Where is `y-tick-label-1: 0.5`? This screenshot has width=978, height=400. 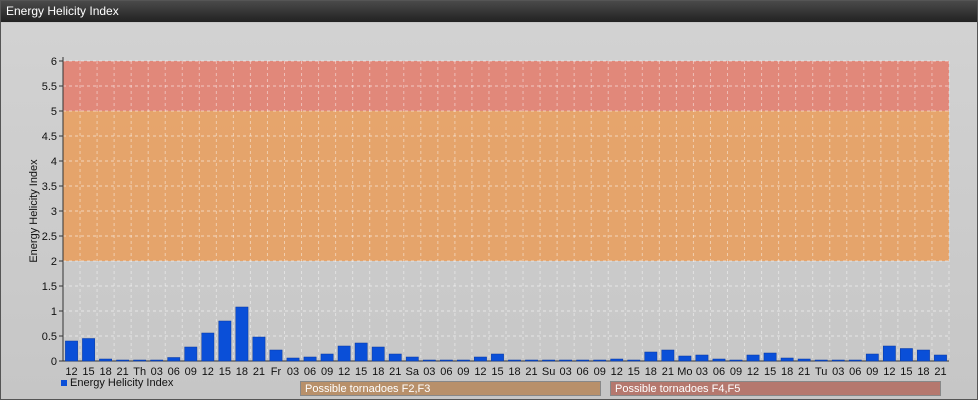 y-tick-label-1: 0.5 is located at coordinates (49, 337).